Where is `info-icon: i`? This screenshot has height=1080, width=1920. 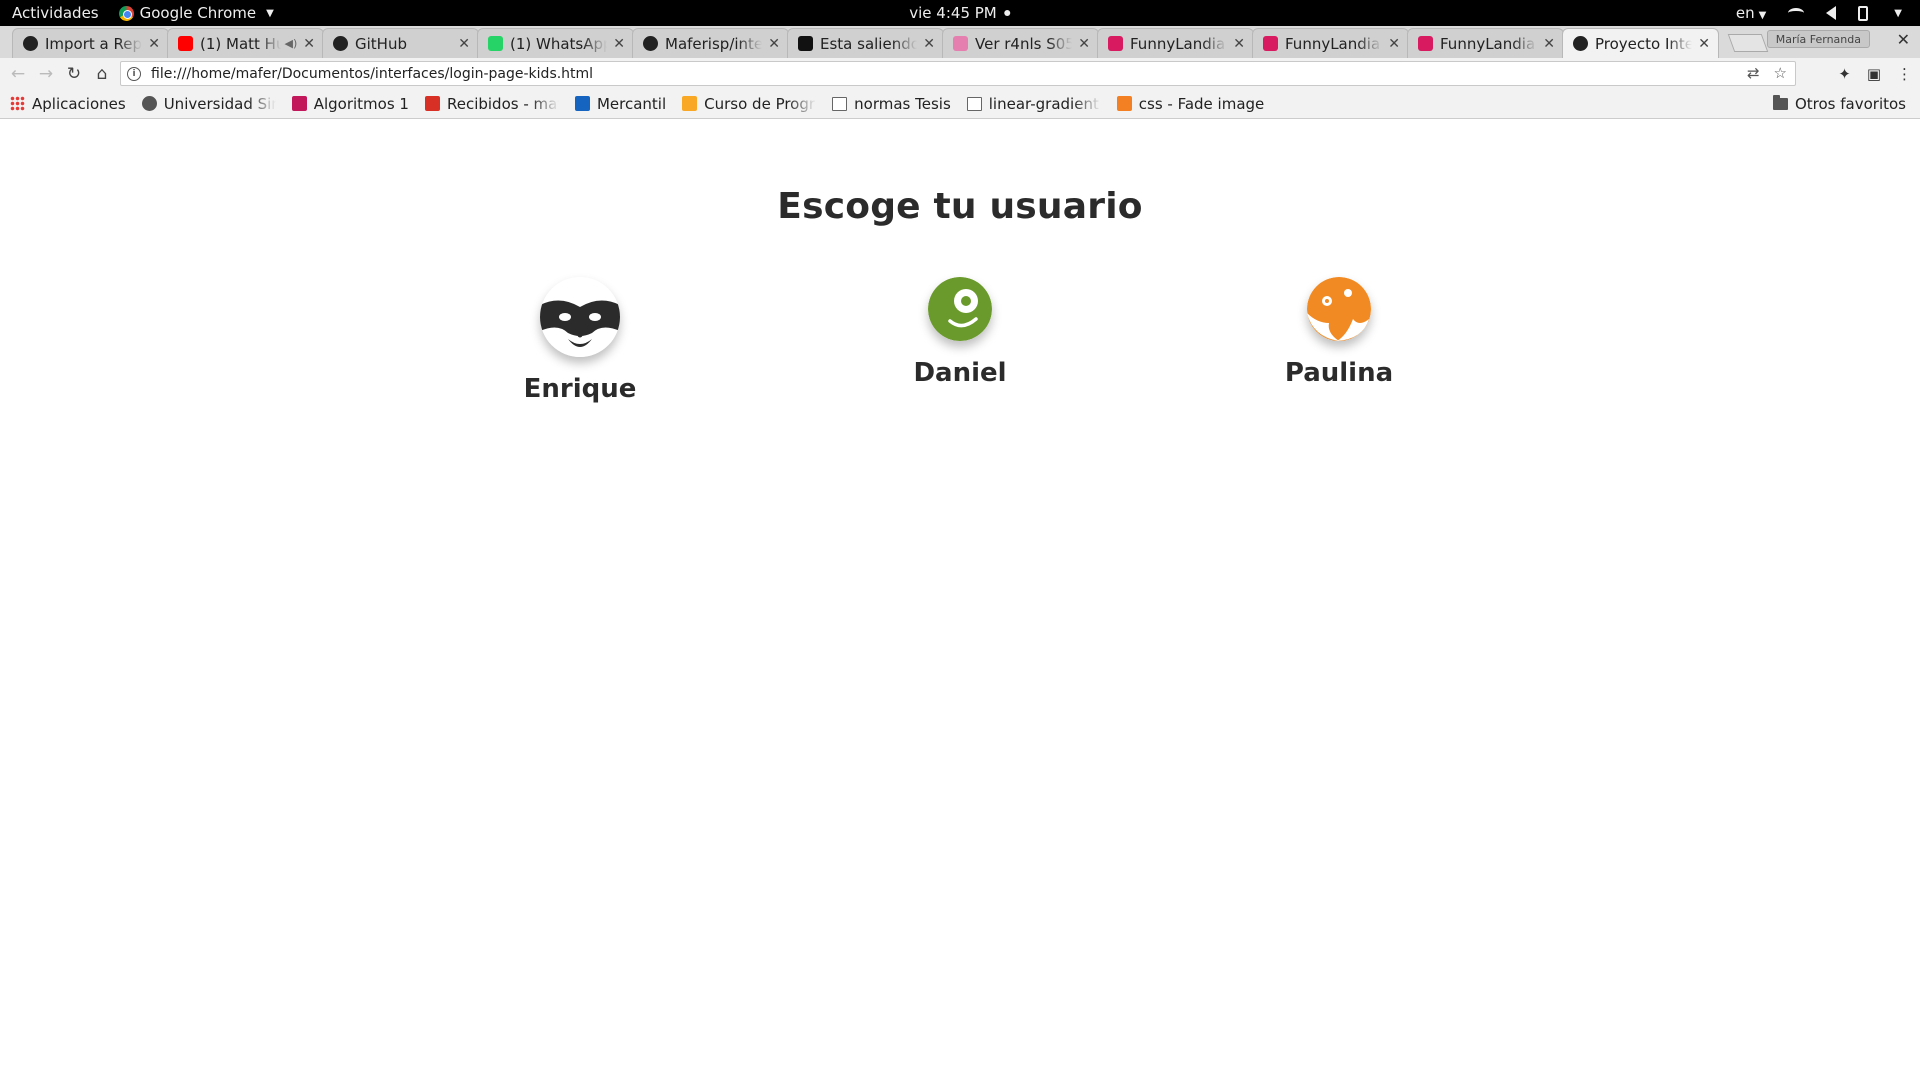 info-icon: i is located at coordinates (134, 73).